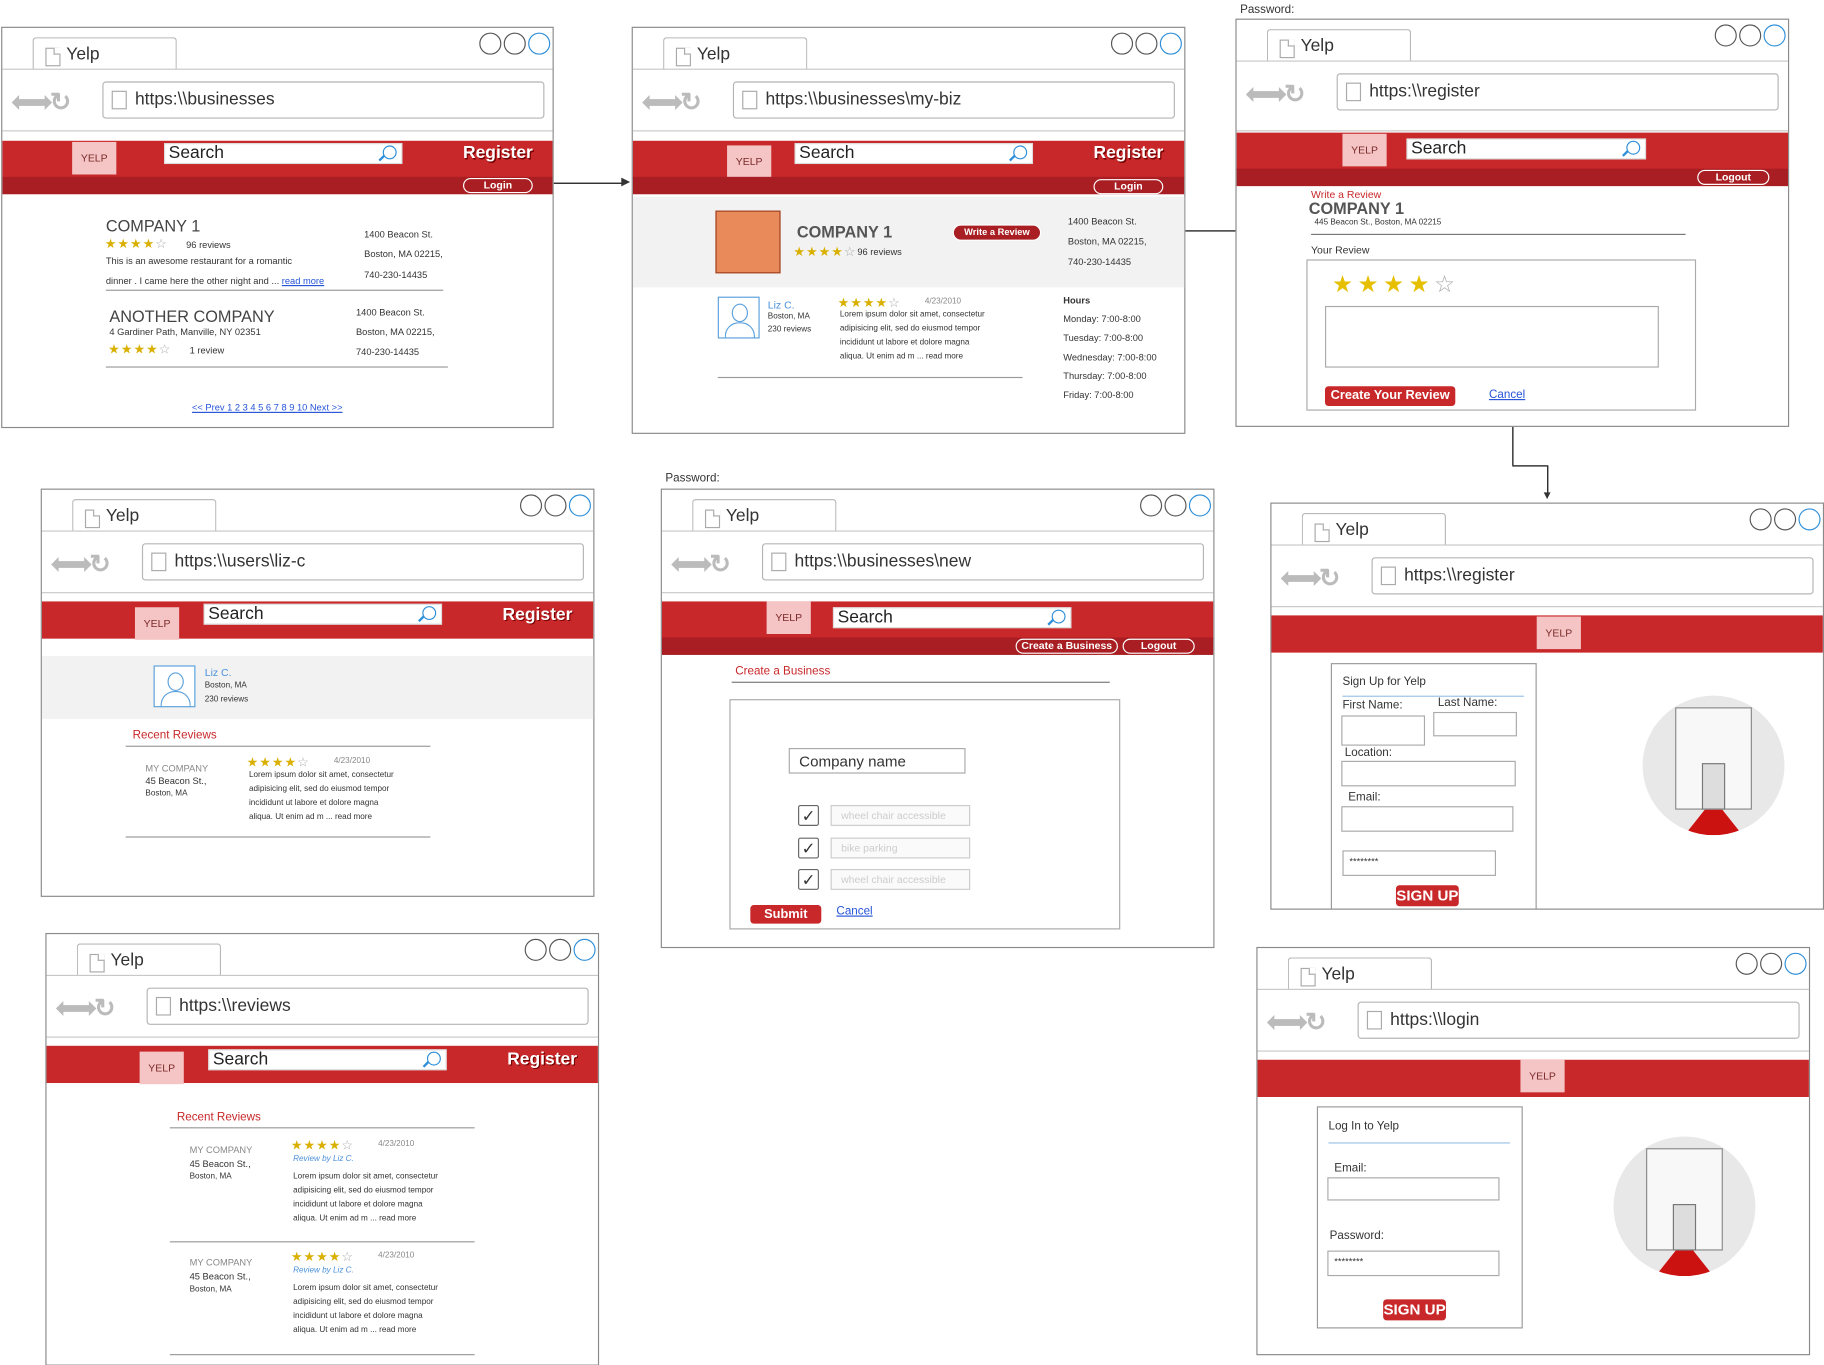 Image resolution: width=1824 pixels, height=1365 pixels. Describe the element at coordinates (153, 225) in the screenshot. I see `business-name: COMPANY 1` at that location.